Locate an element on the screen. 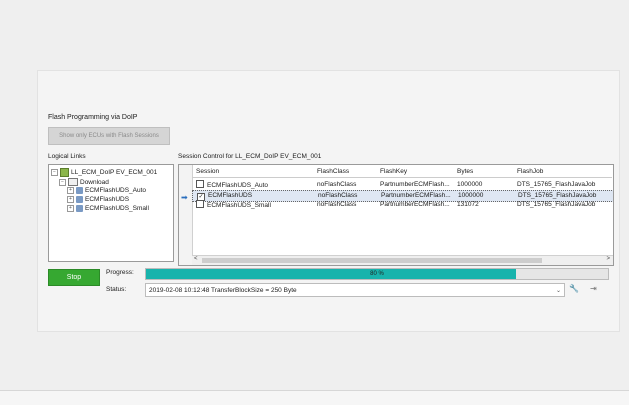 This screenshot has height=405, width=629. scroll-thumb is located at coordinates (372, 260).